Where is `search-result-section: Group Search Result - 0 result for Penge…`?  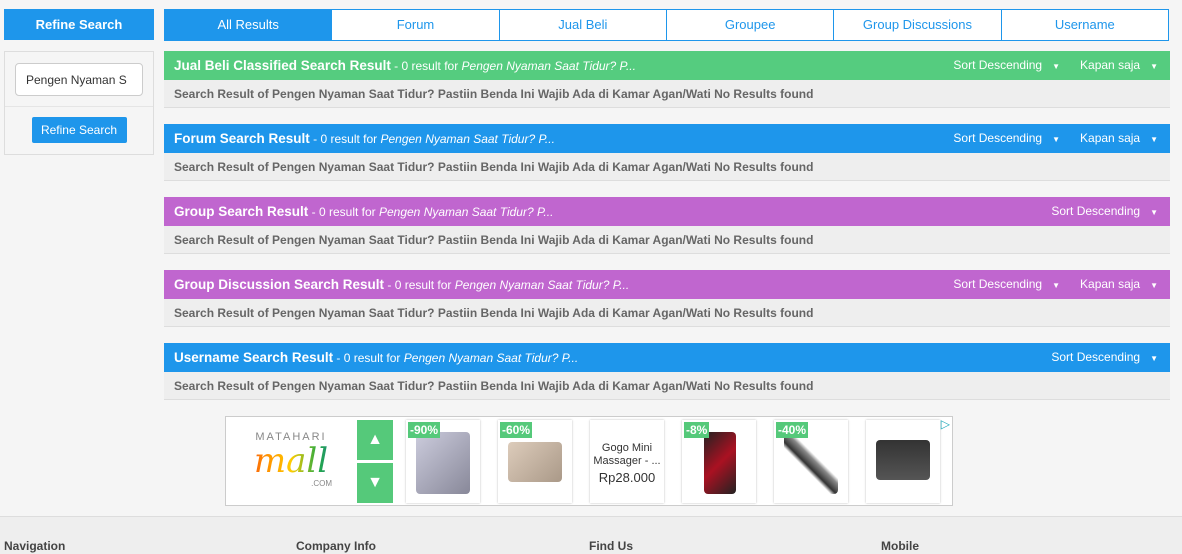
search-result-section: Group Search Result - 0 result for Penge… is located at coordinates (667, 225).